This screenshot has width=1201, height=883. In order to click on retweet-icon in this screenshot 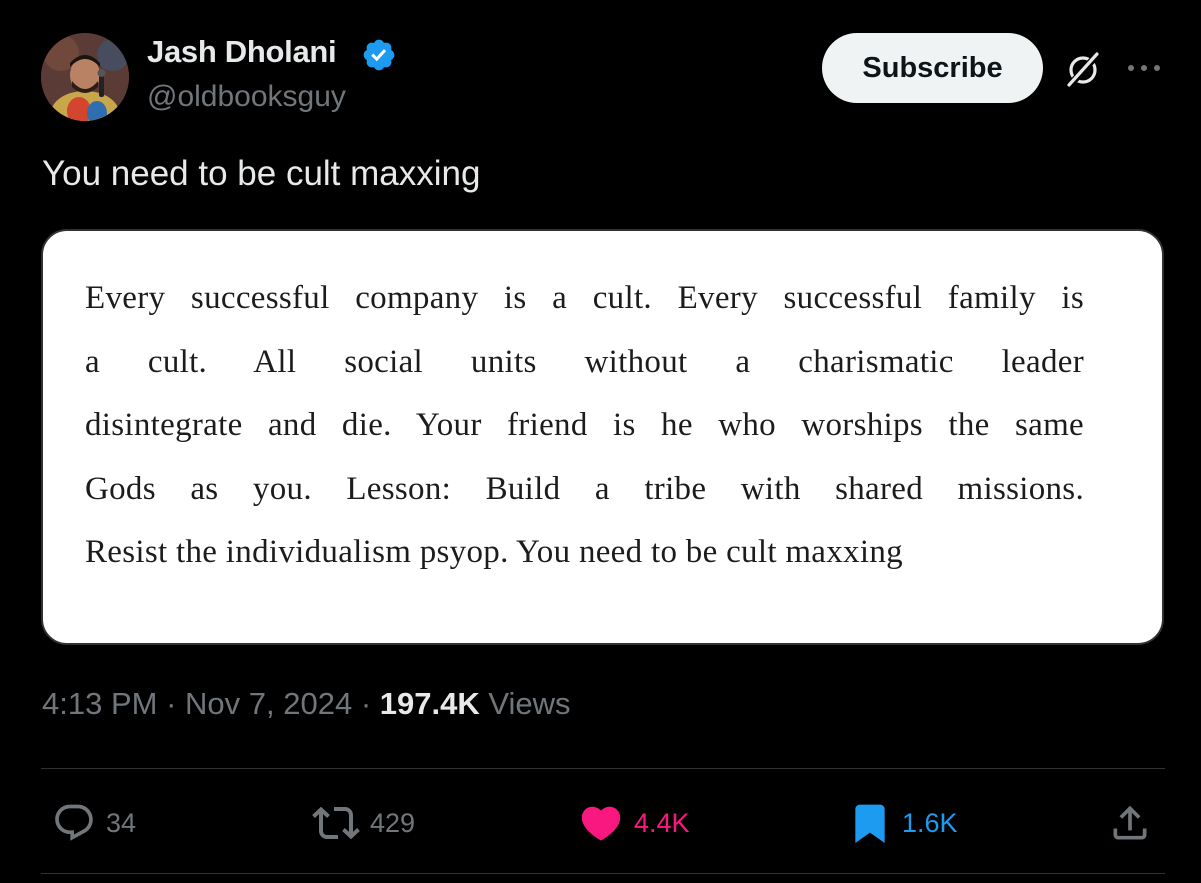, I will do `click(336, 823)`.